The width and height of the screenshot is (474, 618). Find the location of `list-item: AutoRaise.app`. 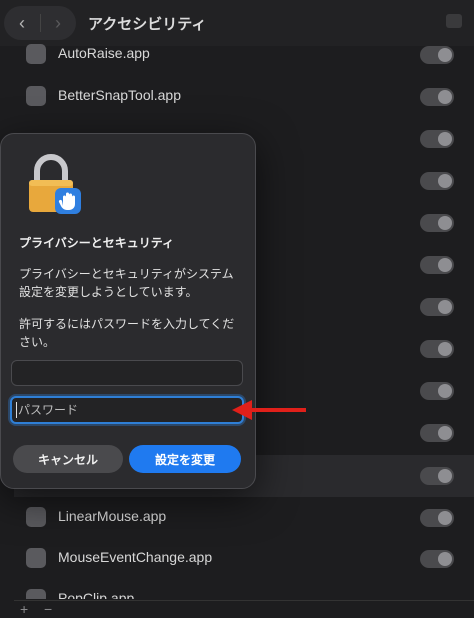

list-item: AutoRaise.app is located at coordinates (239, 54).